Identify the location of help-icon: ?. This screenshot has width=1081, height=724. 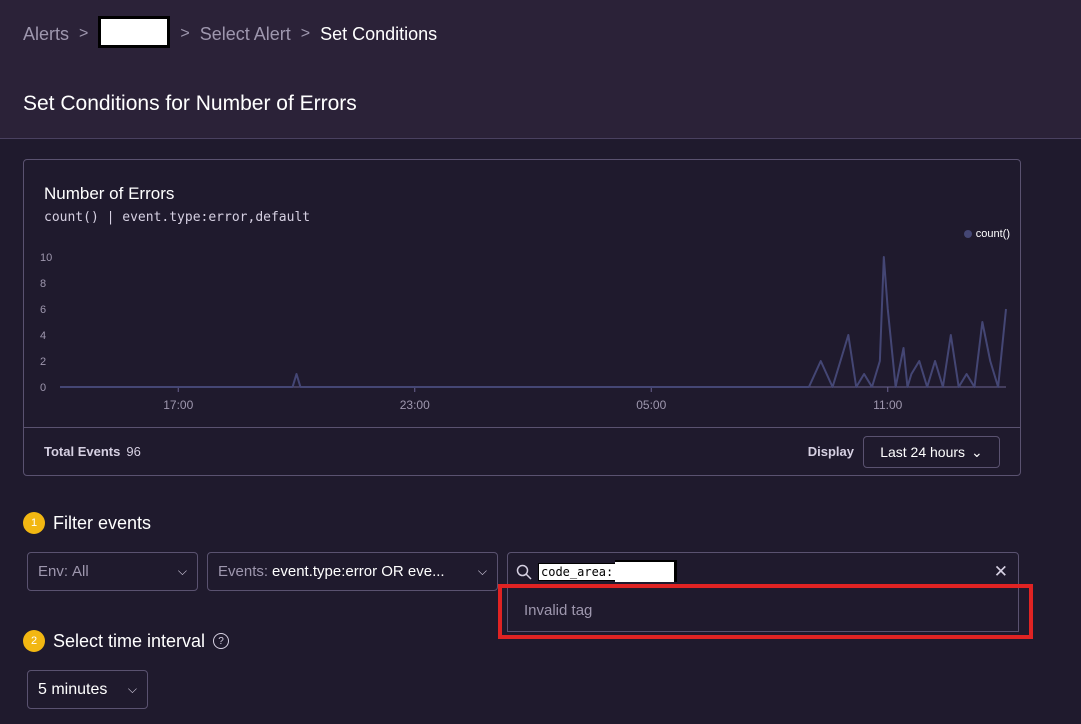
(221, 641).